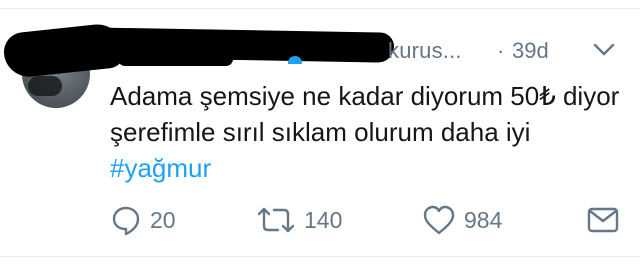 This screenshot has width=640, height=265. I want to click on retweet-button: 140, so click(299, 220).